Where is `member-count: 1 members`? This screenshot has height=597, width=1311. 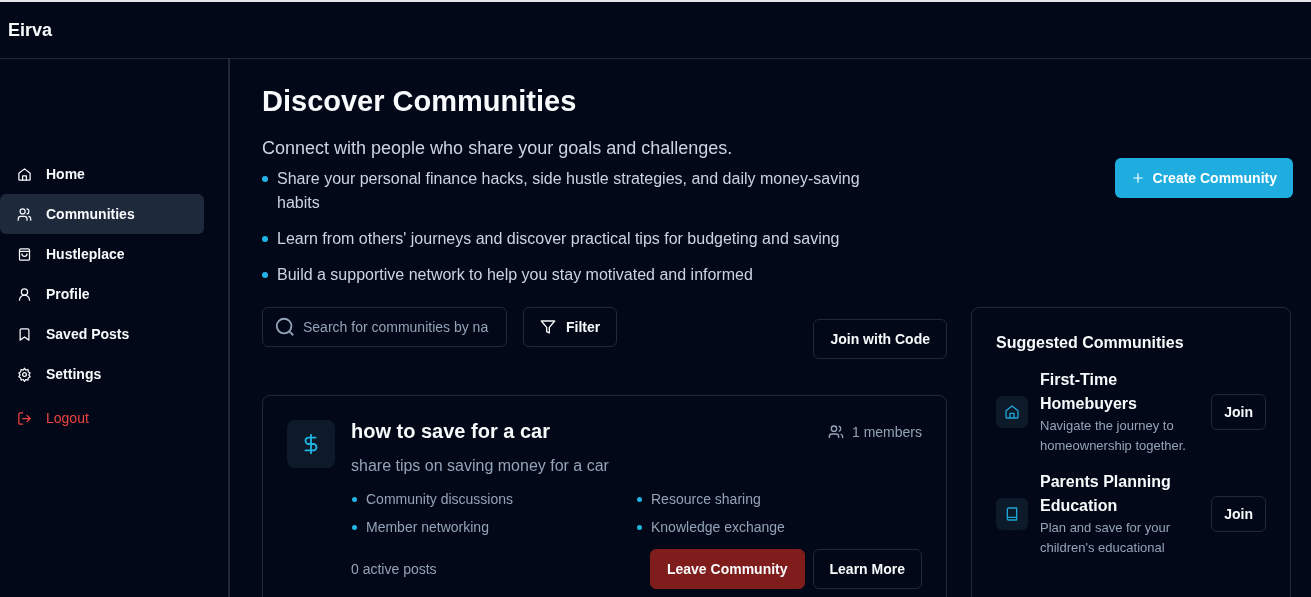 member-count: 1 members is located at coordinates (886, 431).